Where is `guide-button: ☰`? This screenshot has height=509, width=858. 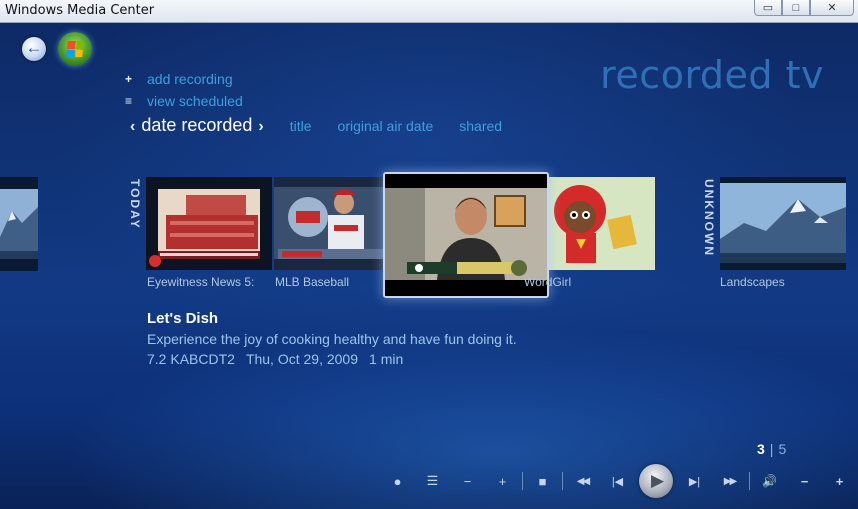
guide-button: ☰ is located at coordinates (432, 481).